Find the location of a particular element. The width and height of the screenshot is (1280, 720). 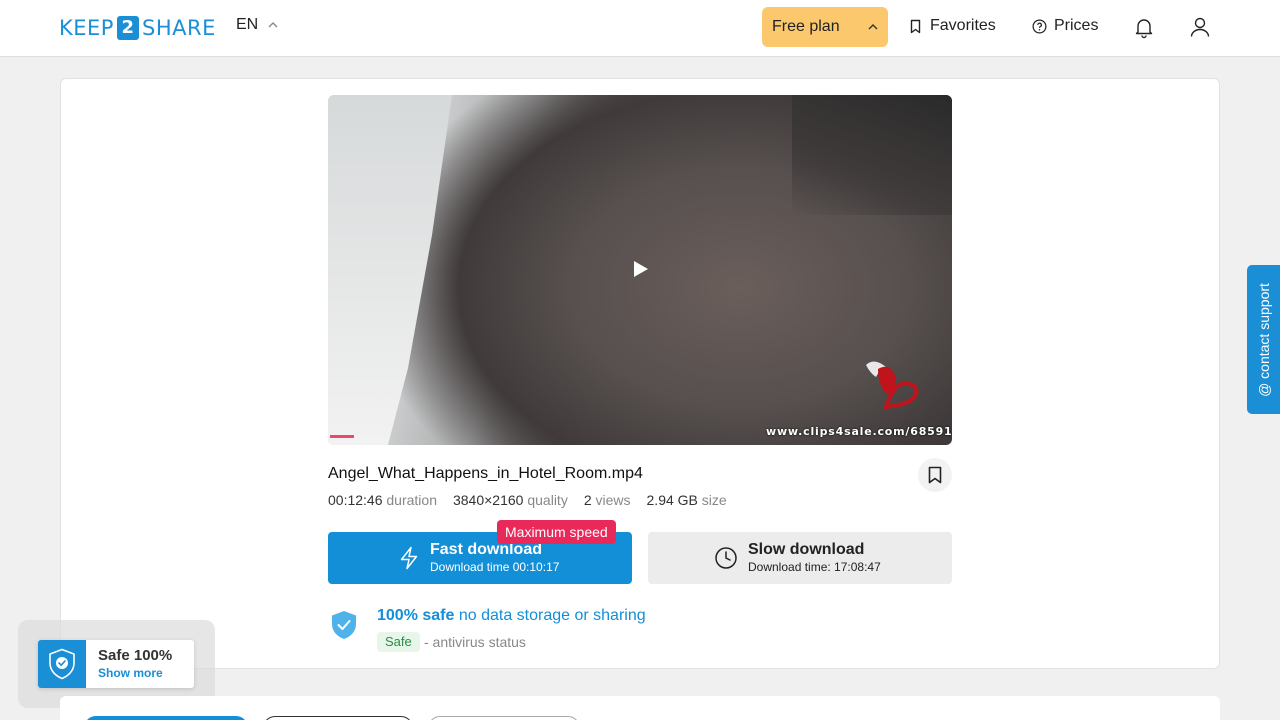

safety-statement: 100% safe no data storage or sharing is located at coordinates (511, 616).